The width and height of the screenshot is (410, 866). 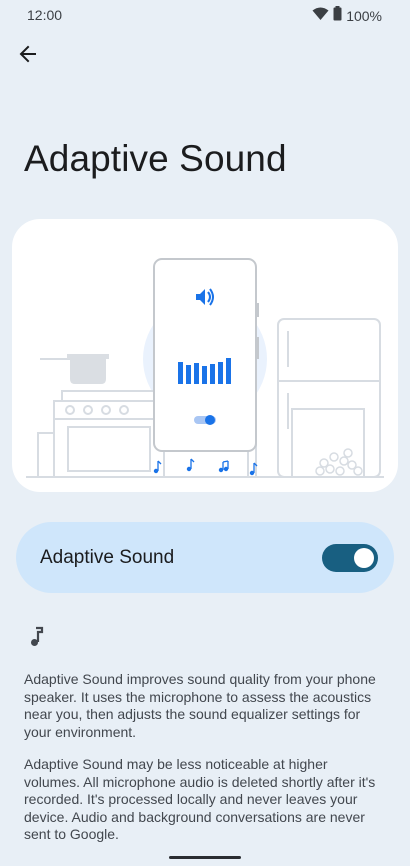 What do you see at coordinates (350, 558) in the screenshot?
I see `adaptive-sound-switch` at bounding box center [350, 558].